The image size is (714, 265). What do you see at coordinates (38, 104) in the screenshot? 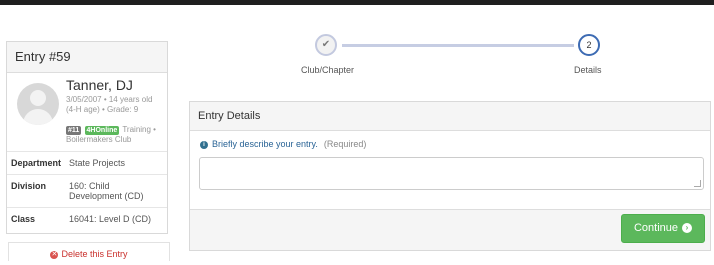
I see `avatar-icon` at bounding box center [38, 104].